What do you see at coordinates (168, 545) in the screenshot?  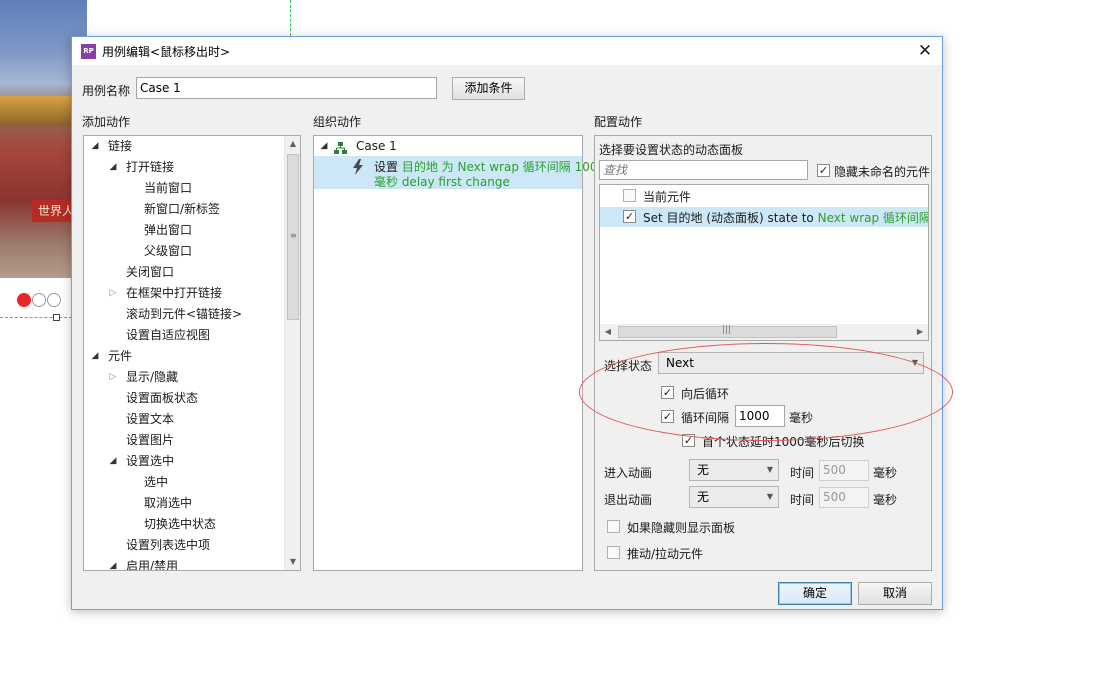 I see `tree-item-label: 设置列表选中项` at bounding box center [168, 545].